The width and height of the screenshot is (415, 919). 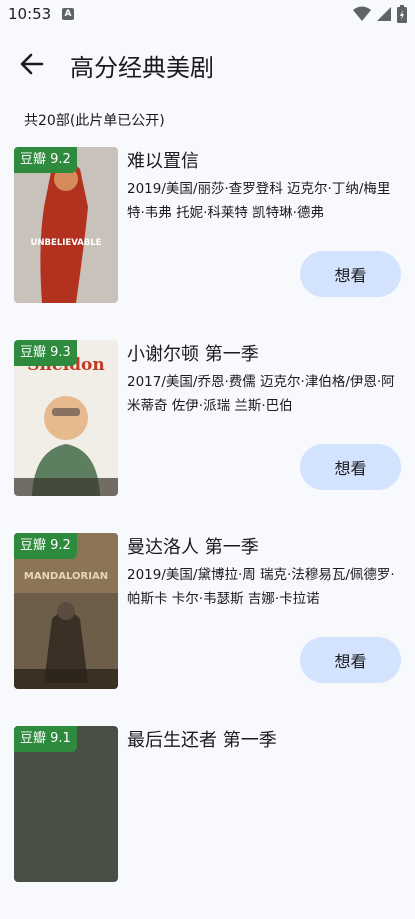 I want to click on notification-app-icon: A, so click(x=68, y=14).